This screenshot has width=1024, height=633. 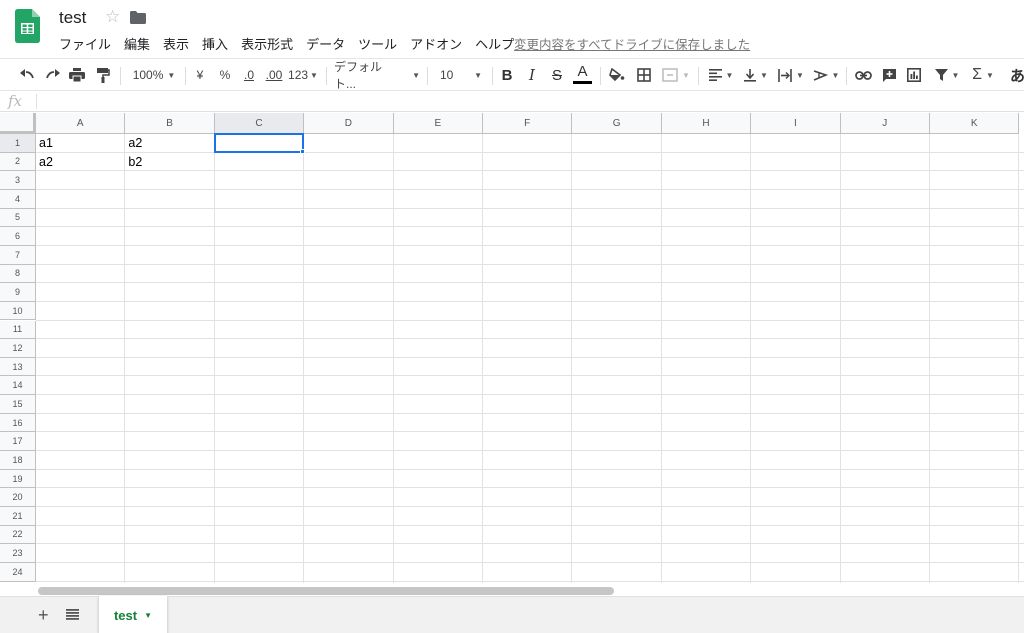 I want to click on formula-input, so click(x=527, y=101).